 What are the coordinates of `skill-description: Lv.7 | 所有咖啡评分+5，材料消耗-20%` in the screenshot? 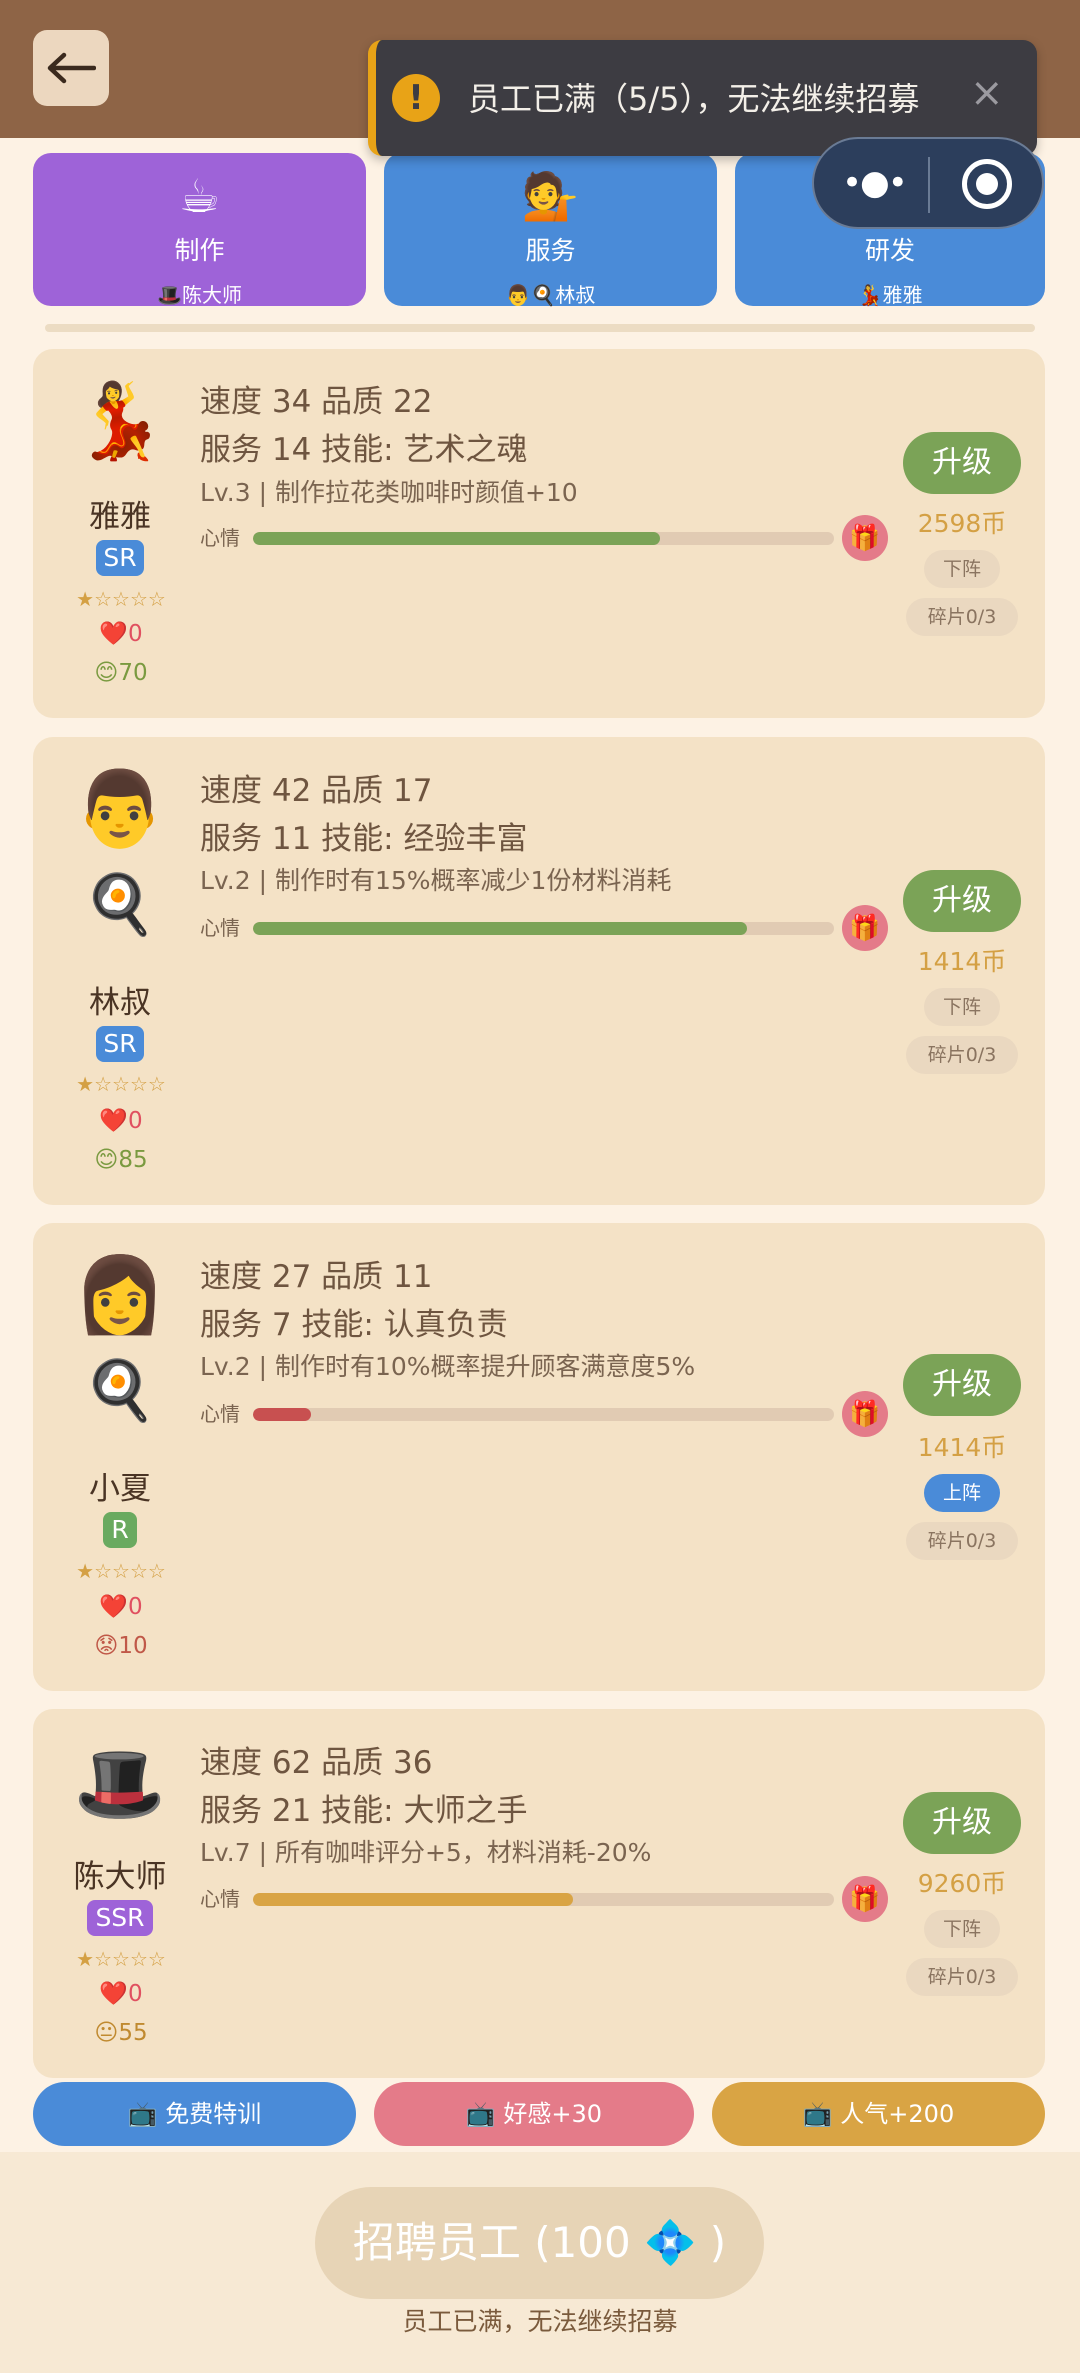 It's located at (426, 1852).